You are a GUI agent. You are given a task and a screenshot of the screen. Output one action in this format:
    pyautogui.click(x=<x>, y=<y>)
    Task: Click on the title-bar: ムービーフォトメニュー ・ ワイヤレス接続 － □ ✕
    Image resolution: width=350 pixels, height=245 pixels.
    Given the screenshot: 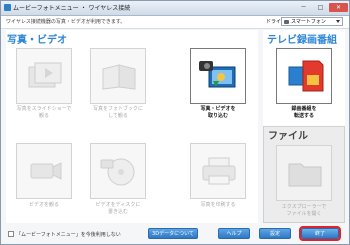 What is the action you would take?
    pyautogui.click(x=175, y=8)
    